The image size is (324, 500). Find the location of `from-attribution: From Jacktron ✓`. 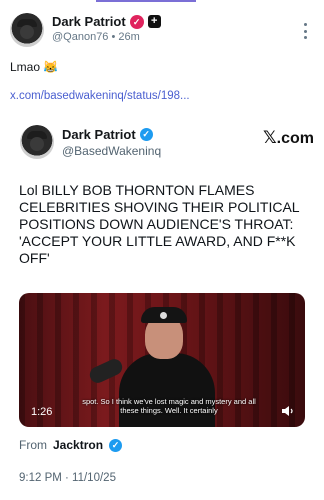

from-attribution: From Jacktron ✓ is located at coordinates (71, 445).